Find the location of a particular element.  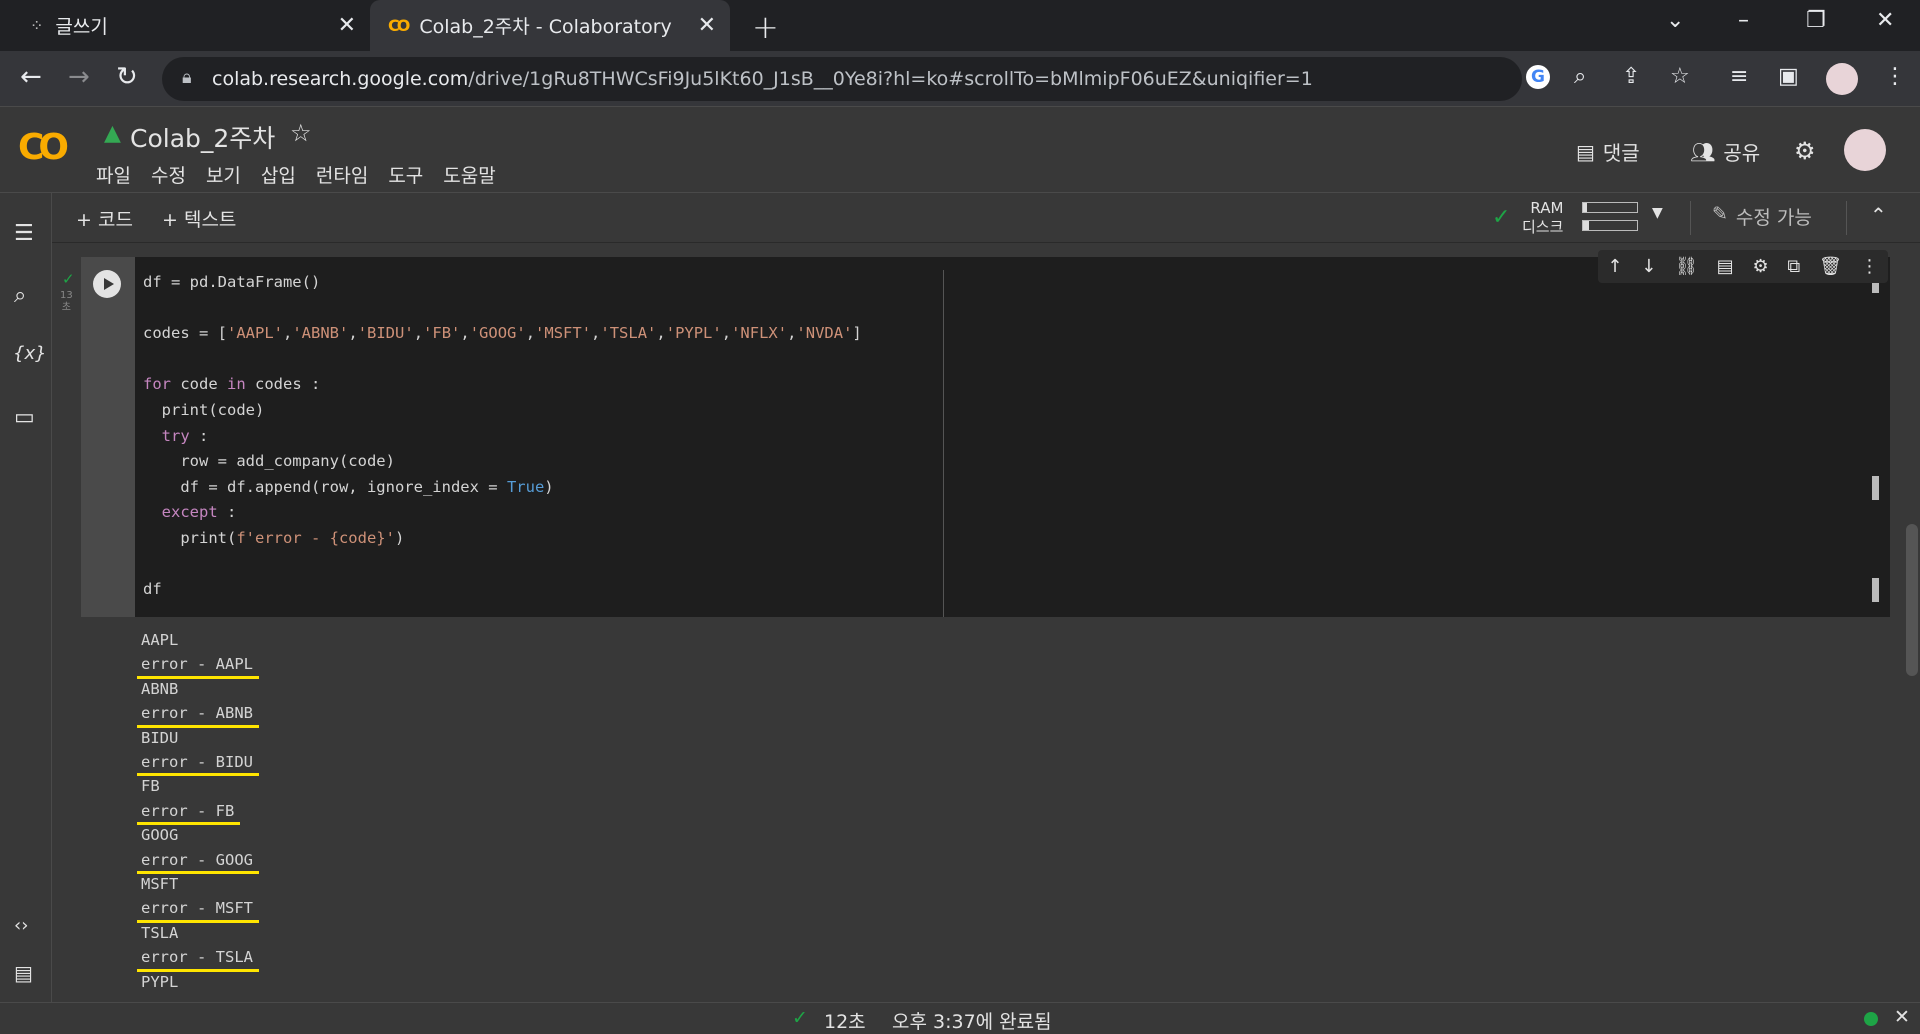

highlighted-error-line: error - BIDU is located at coordinates (198, 763).